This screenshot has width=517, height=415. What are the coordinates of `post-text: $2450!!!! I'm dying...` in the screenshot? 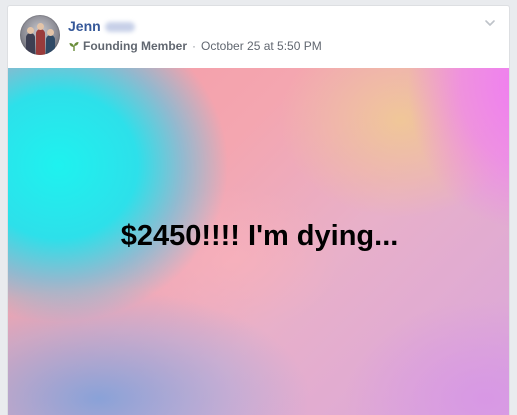 It's located at (259, 235).